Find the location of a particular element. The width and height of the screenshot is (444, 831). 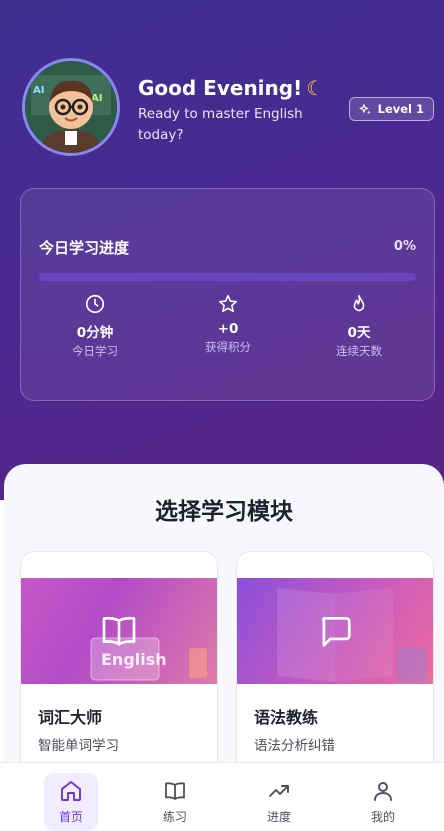

avatar: AI AI is located at coordinates (71, 107).